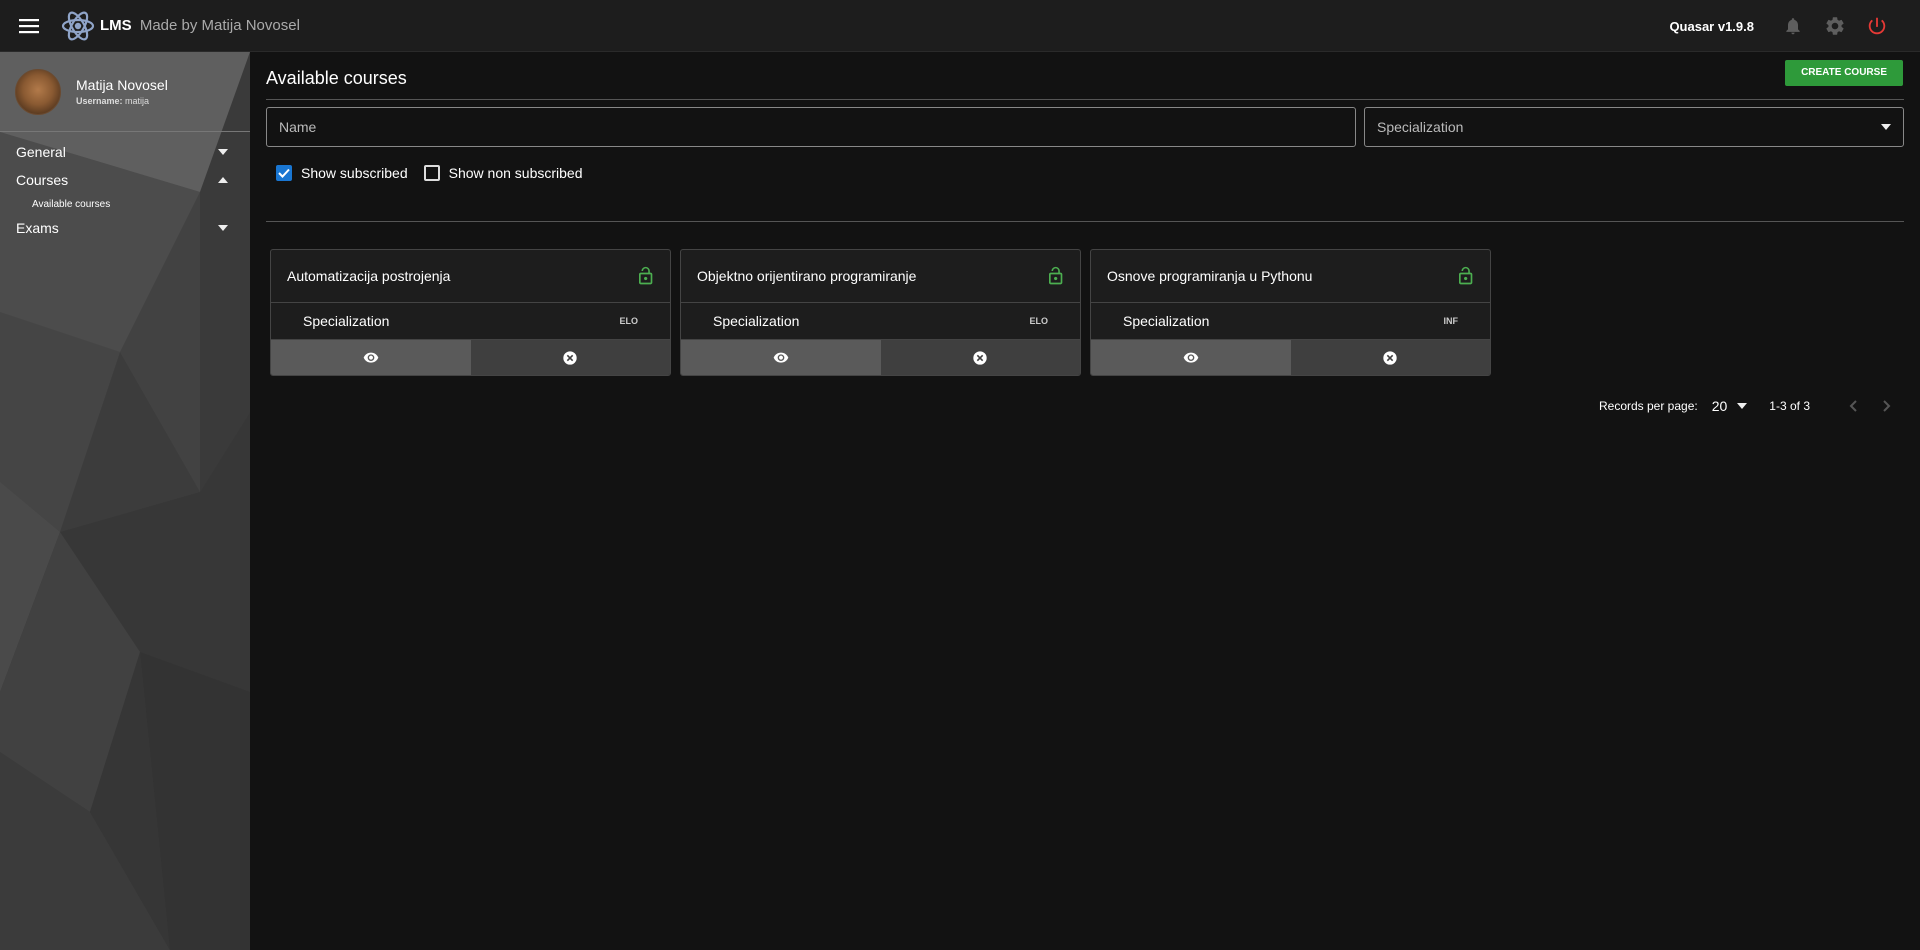  What do you see at coordinates (71, 204) in the screenshot?
I see `sidebar-subitem-label: Available courses` at bounding box center [71, 204].